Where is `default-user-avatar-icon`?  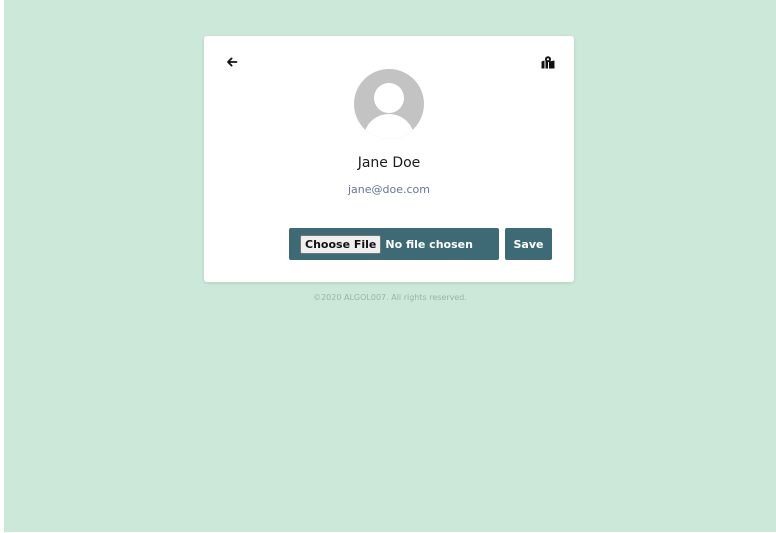
default-user-avatar-icon is located at coordinates (389, 111).